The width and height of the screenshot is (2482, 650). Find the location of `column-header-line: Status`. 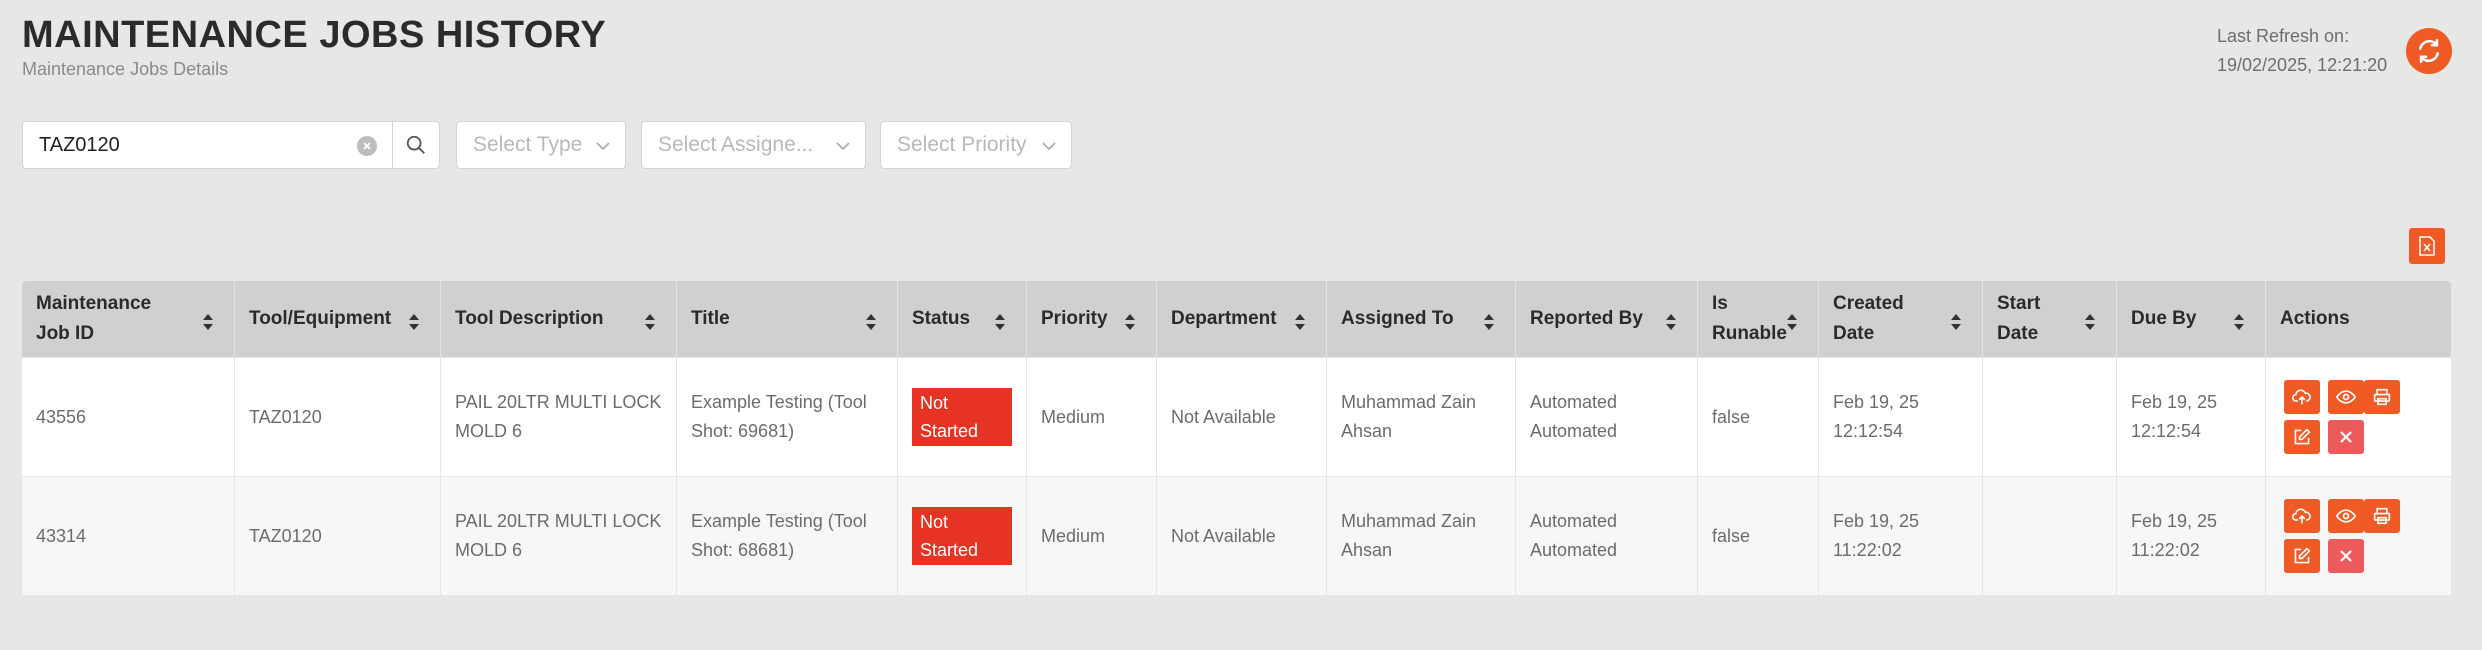

column-header-line: Status is located at coordinates (941, 318).